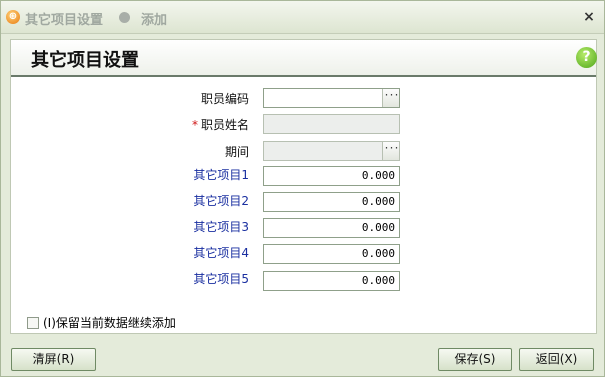  I want to click on help-icon: ?, so click(586, 57).